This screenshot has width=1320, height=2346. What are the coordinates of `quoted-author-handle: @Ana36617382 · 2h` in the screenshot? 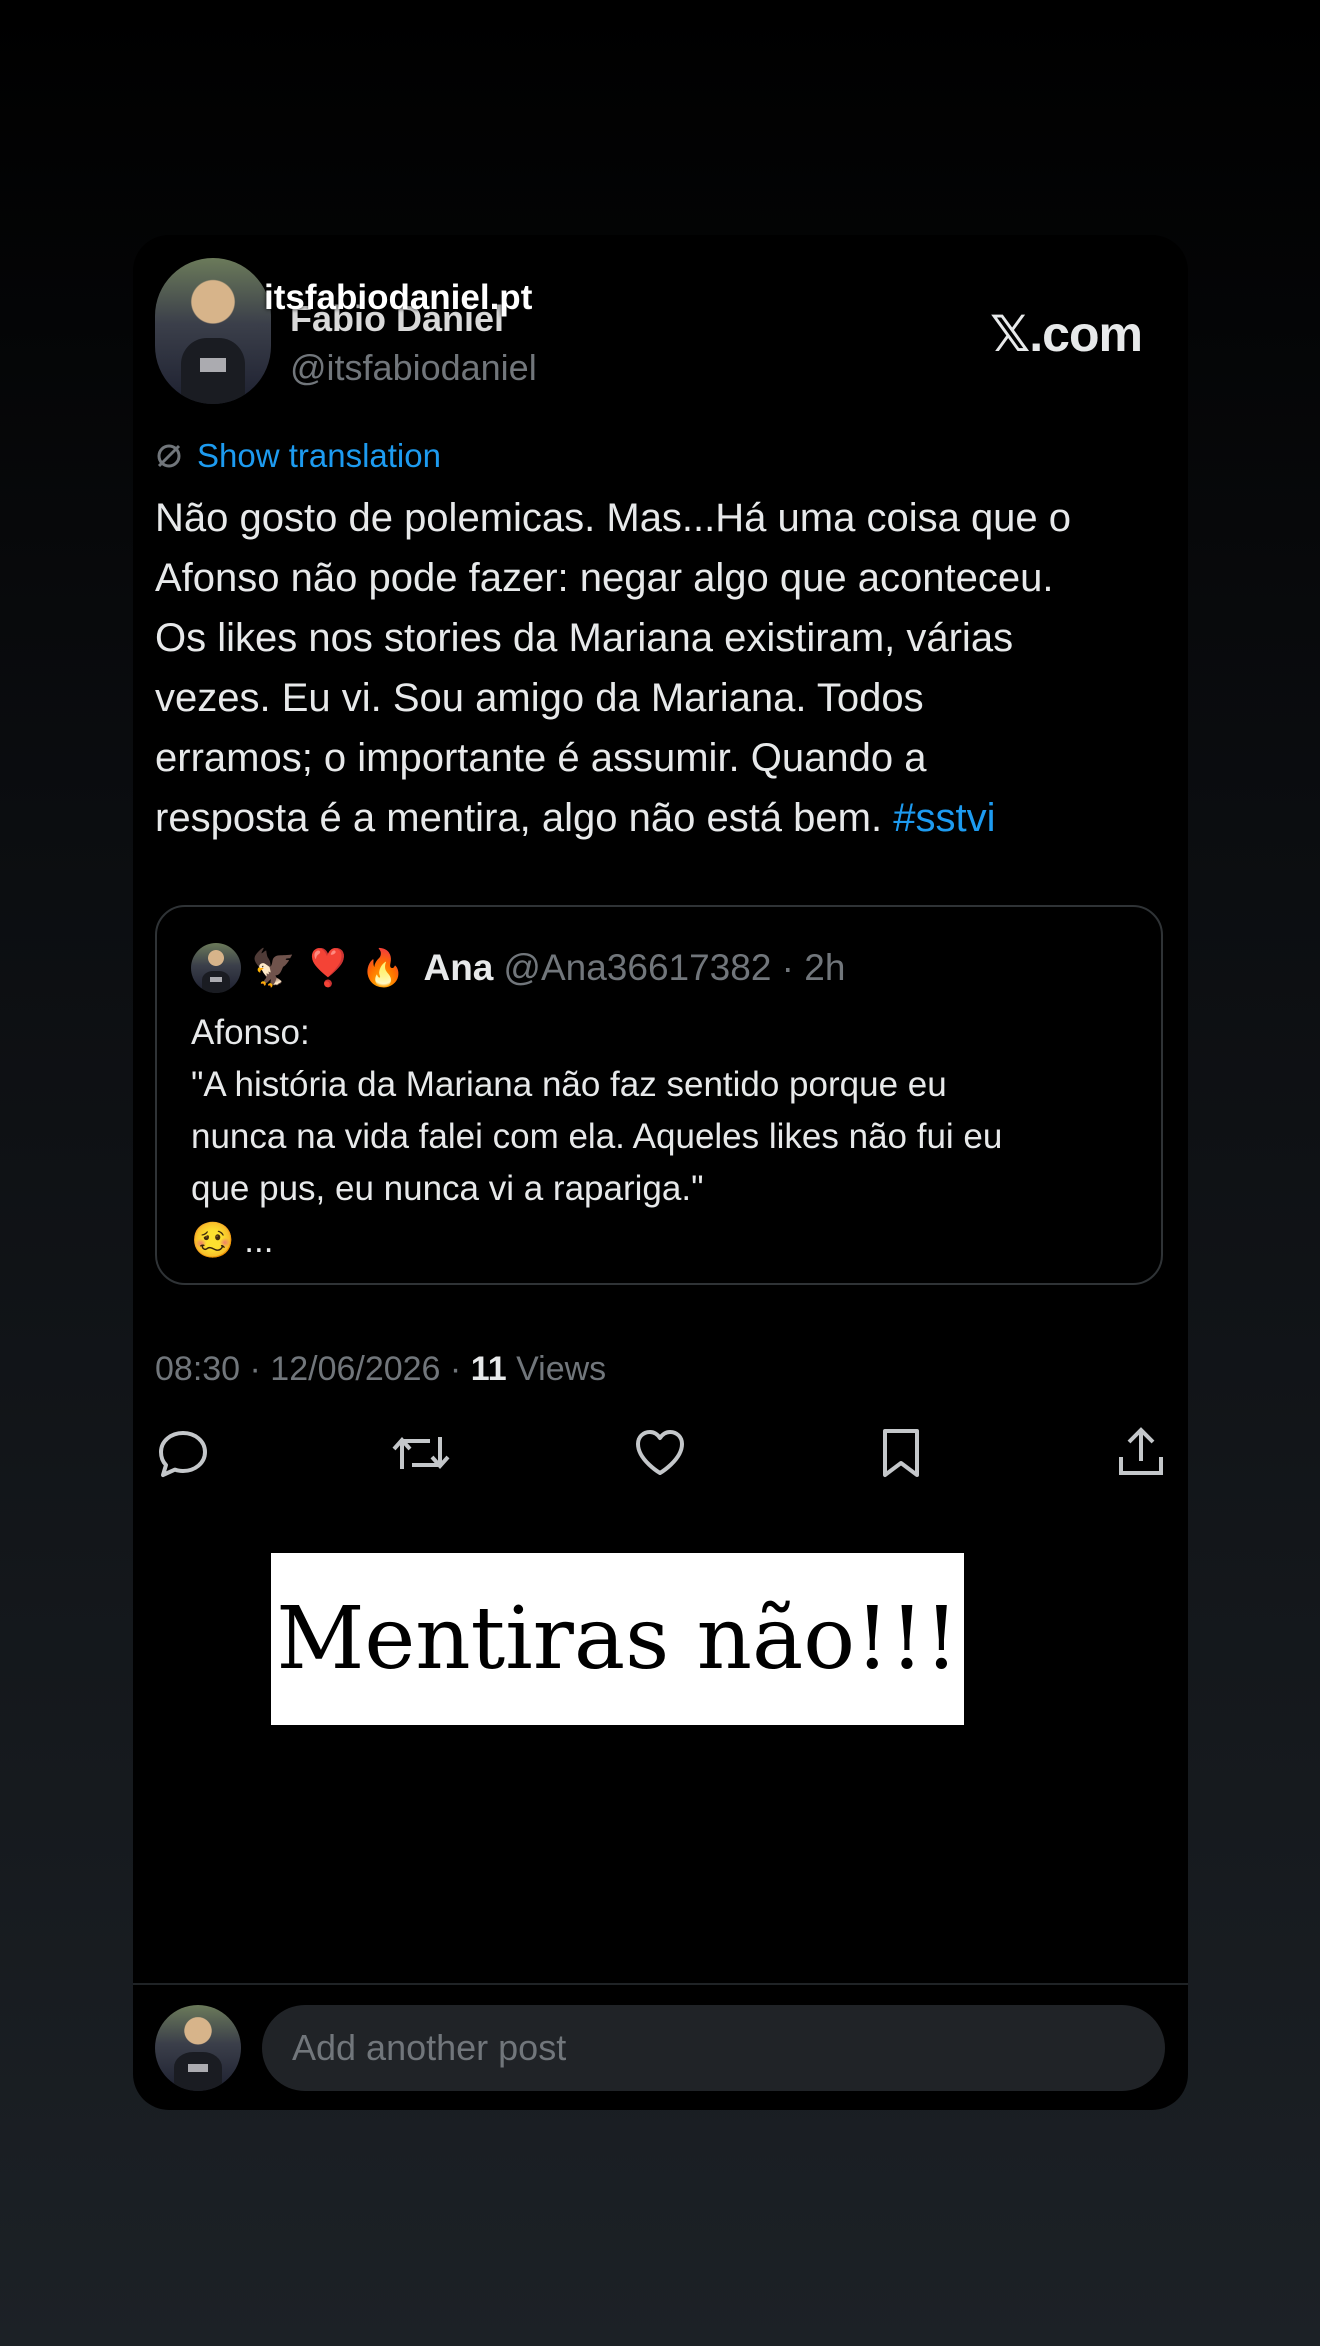 It's located at (674, 967).